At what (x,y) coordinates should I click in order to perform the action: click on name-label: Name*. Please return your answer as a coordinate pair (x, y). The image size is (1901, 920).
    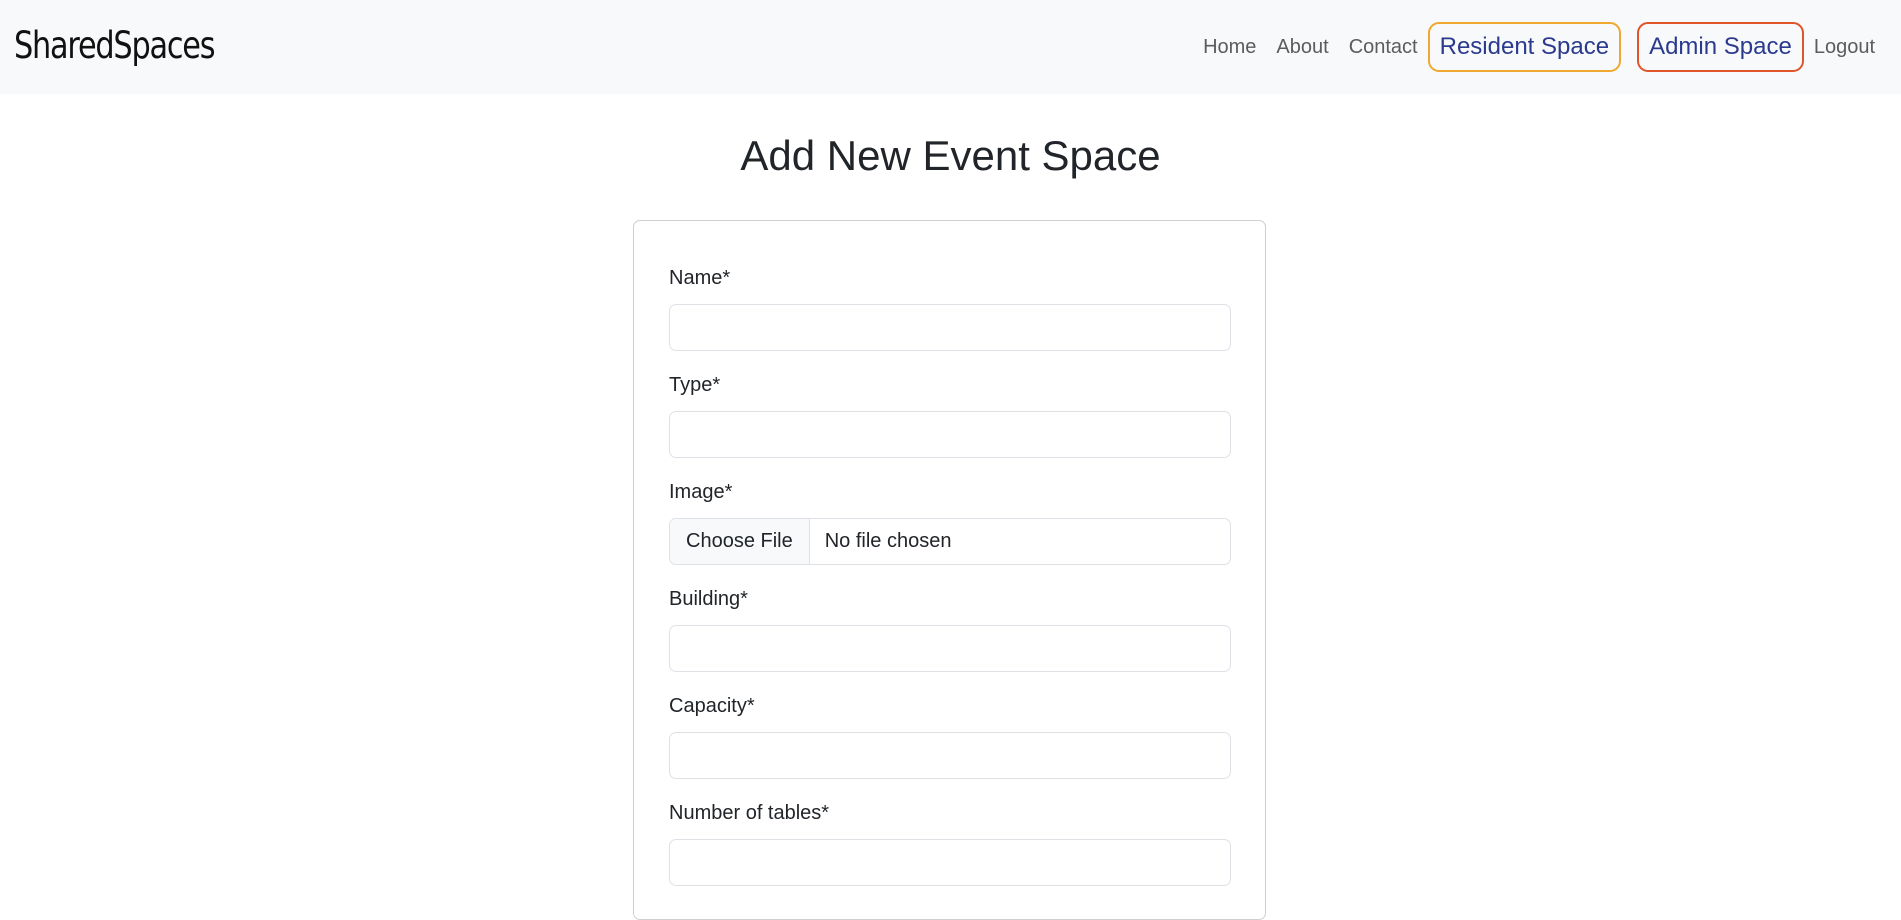
    Looking at the image, I should click on (700, 278).